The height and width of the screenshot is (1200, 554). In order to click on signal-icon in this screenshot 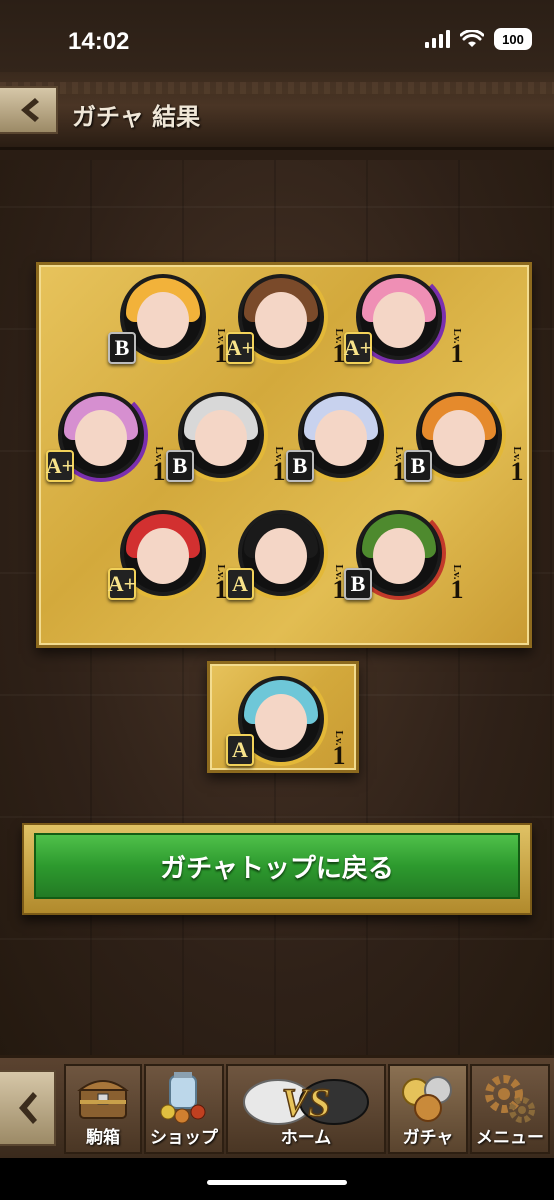, I will do `click(437, 39)`.